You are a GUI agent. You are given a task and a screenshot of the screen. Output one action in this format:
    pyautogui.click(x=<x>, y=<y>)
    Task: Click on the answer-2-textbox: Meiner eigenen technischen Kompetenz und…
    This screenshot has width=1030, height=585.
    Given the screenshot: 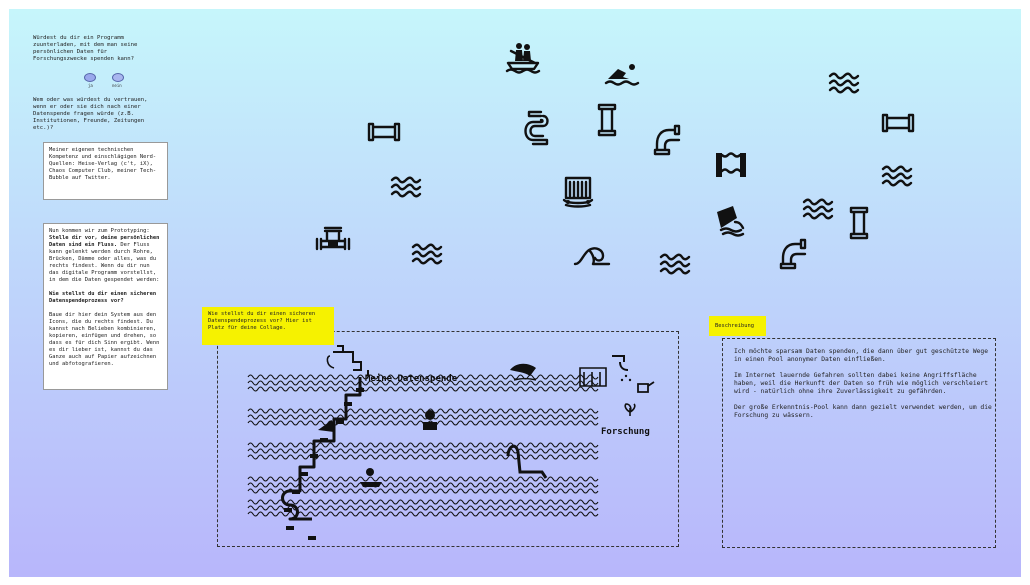 What is the action you would take?
    pyautogui.click(x=105, y=171)
    